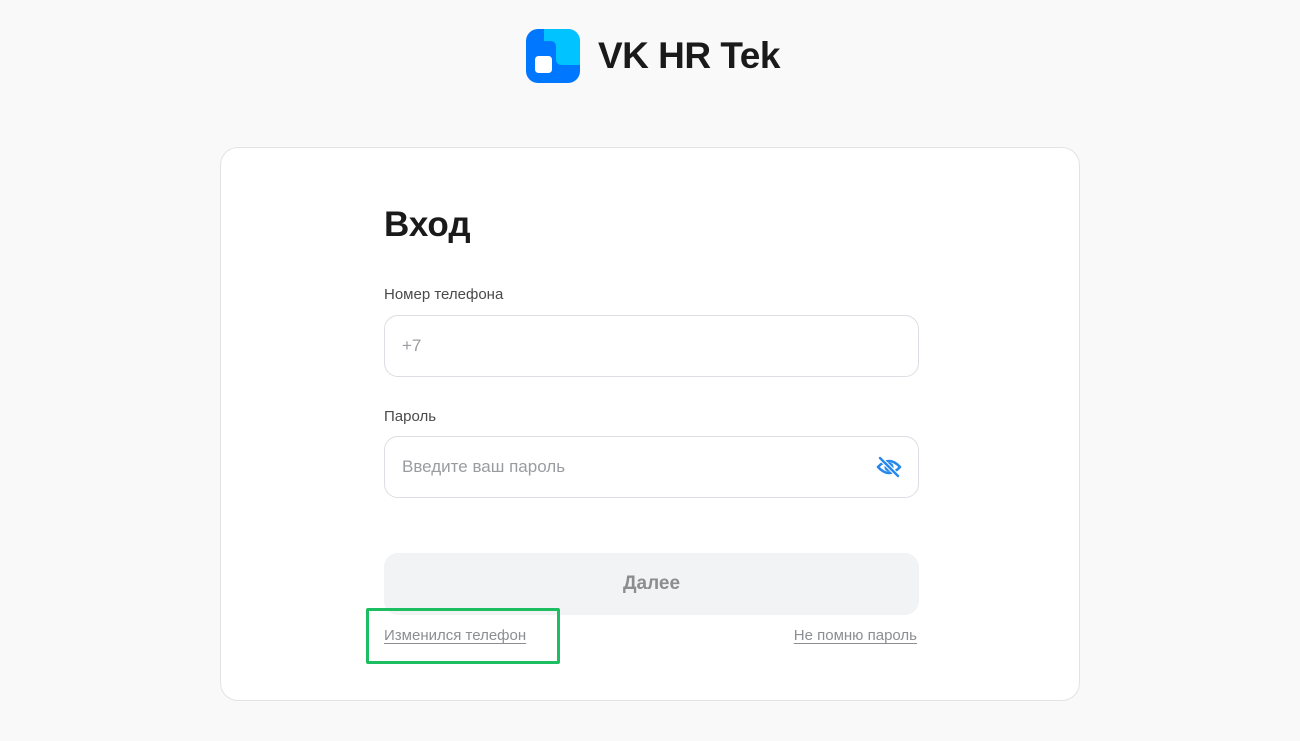 The image size is (1300, 741). I want to click on password-field, so click(651, 467).